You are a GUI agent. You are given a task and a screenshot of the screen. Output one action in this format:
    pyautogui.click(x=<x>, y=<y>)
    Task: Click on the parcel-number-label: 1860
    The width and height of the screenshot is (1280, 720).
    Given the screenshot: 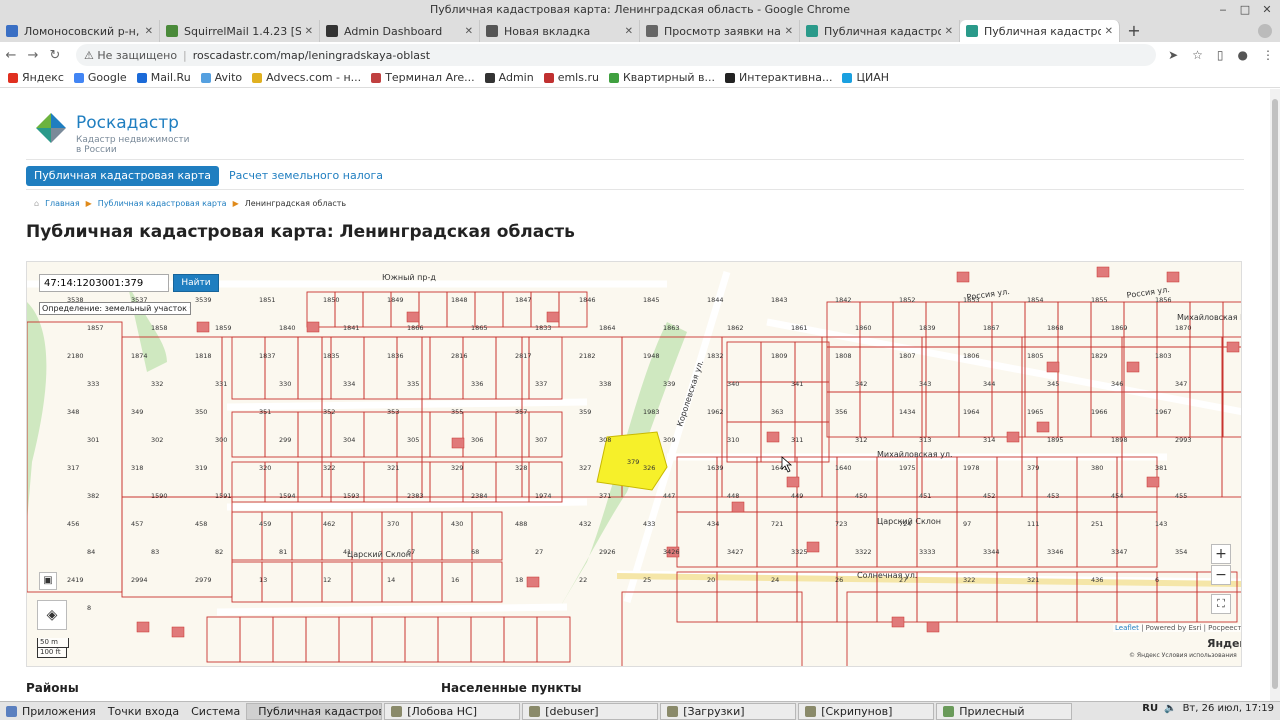 What is the action you would take?
    pyautogui.click(x=863, y=328)
    